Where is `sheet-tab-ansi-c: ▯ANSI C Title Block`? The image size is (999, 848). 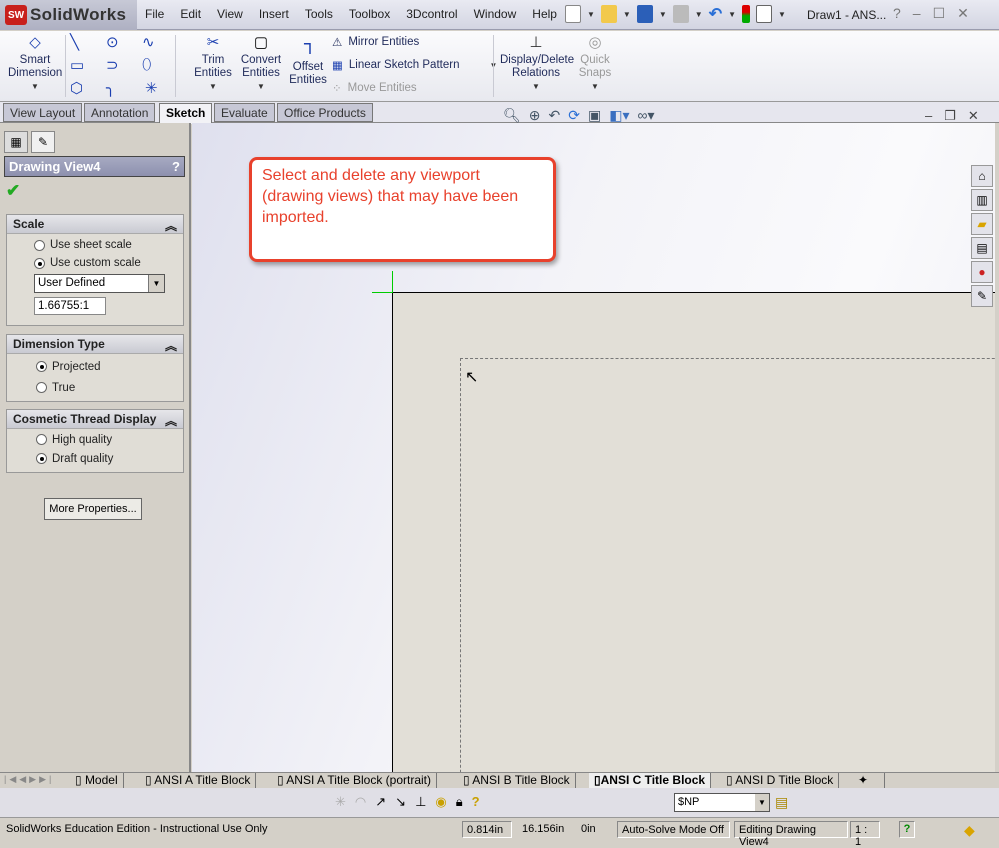
sheet-tab-ansi-c: ▯ANSI C Title Block is located at coordinates (650, 781).